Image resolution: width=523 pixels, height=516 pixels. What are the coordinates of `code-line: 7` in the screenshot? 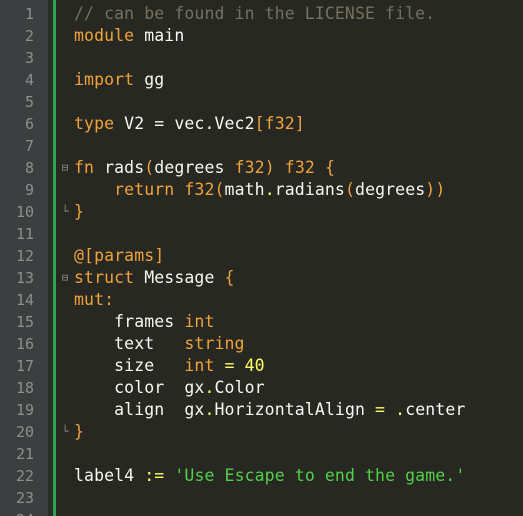 It's located at (261, 146).